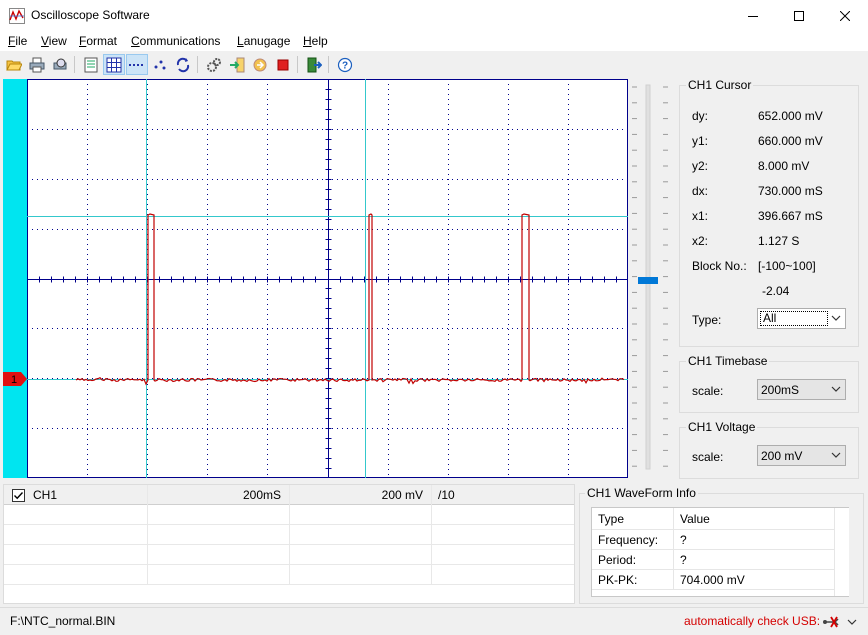  I want to click on pkpk-label: PK-PK:, so click(633, 580).